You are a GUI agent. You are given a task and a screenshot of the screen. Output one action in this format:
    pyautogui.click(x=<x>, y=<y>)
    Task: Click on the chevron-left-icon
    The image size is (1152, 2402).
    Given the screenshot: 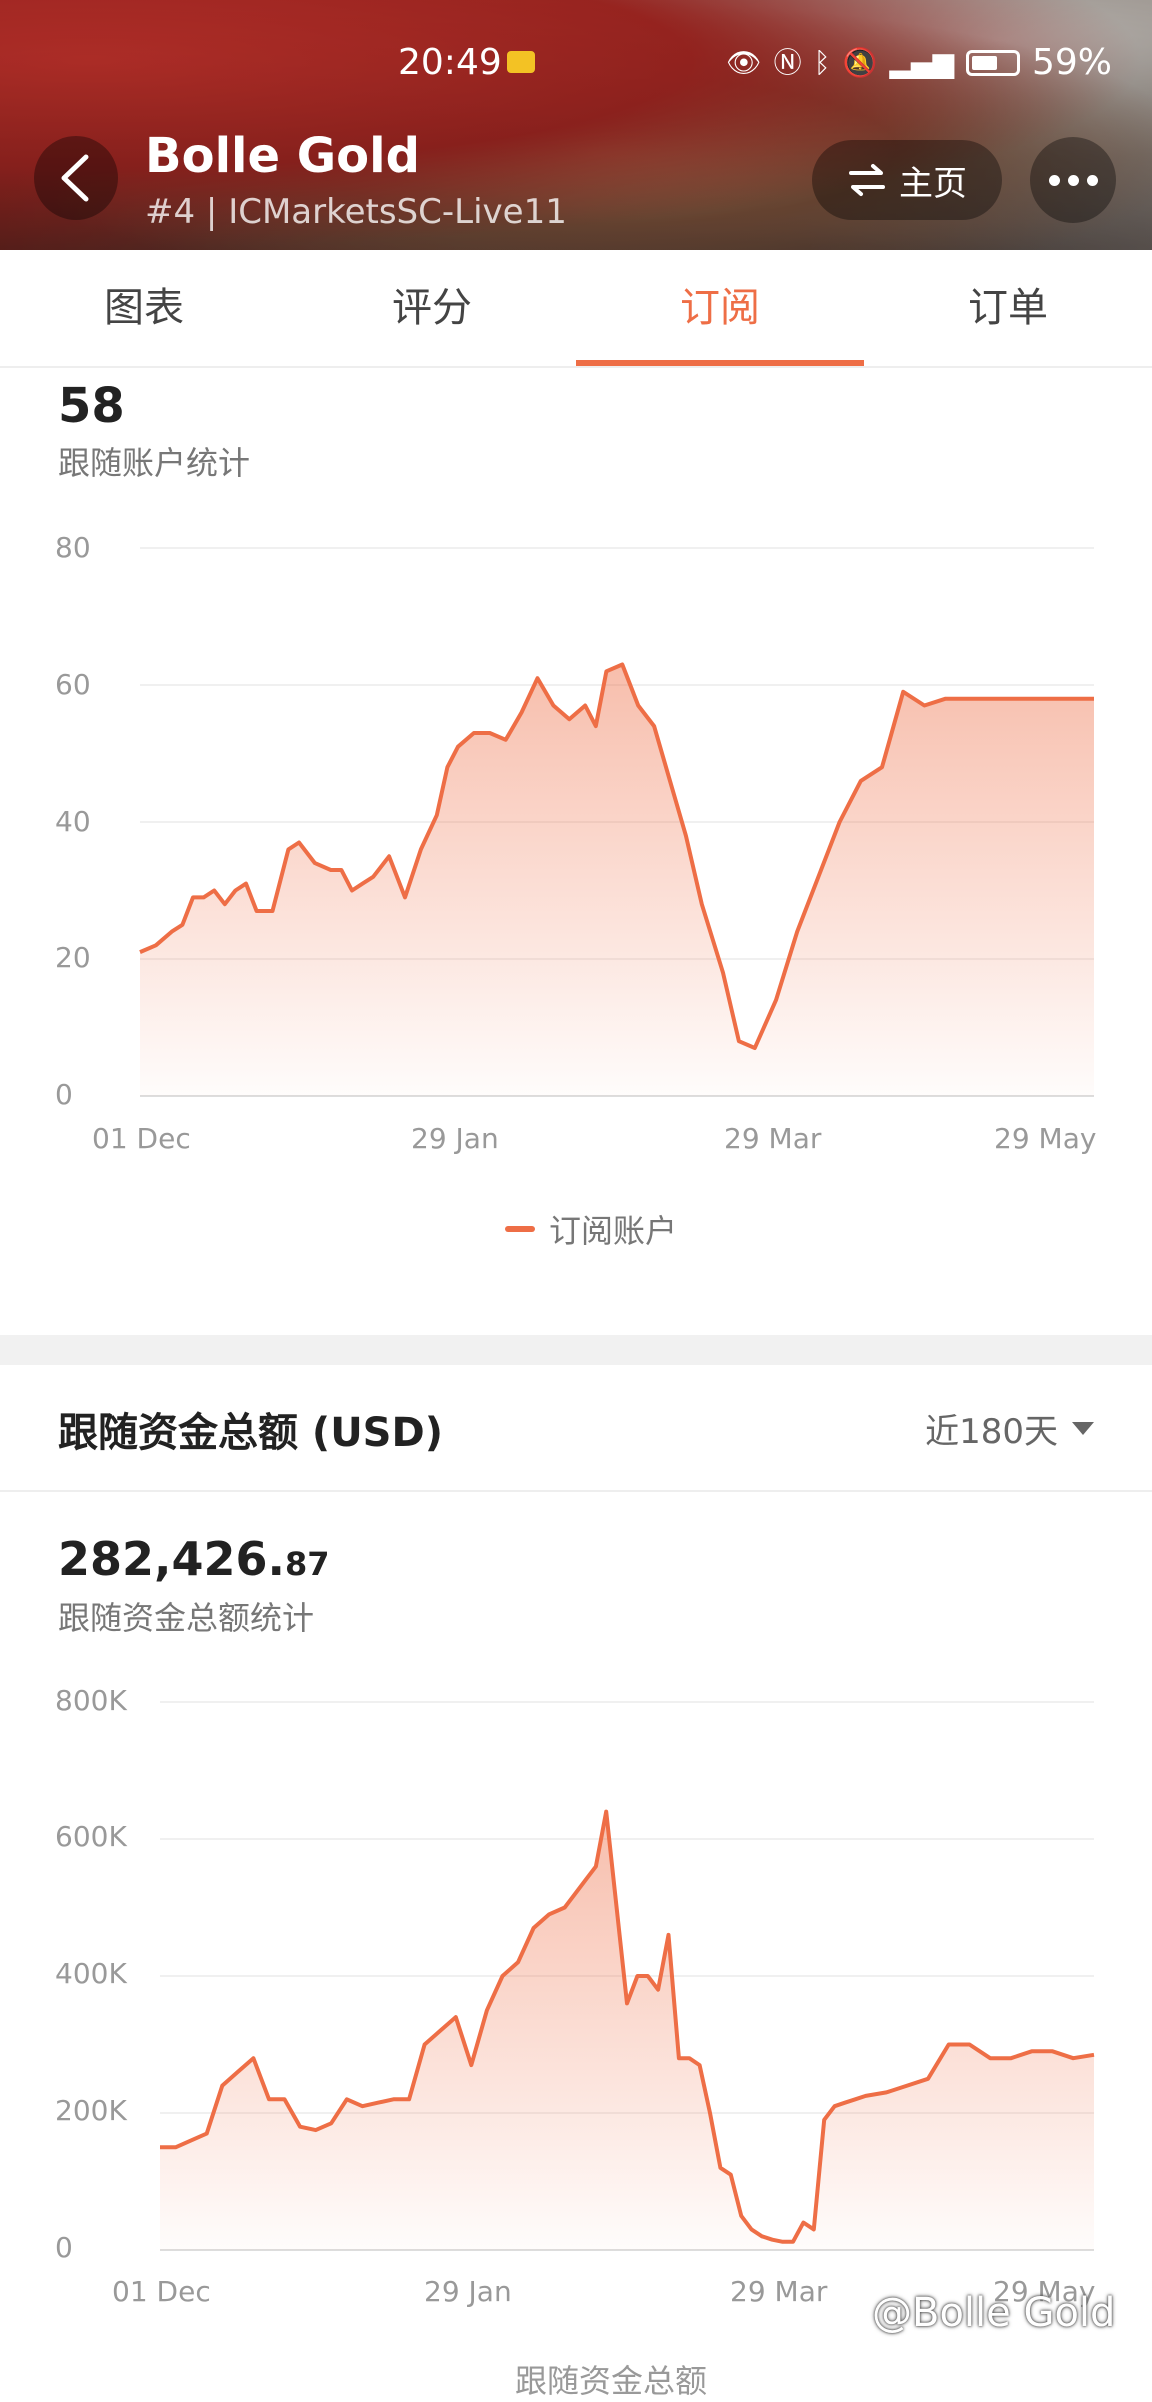 What is the action you would take?
    pyautogui.click(x=75, y=178)
    